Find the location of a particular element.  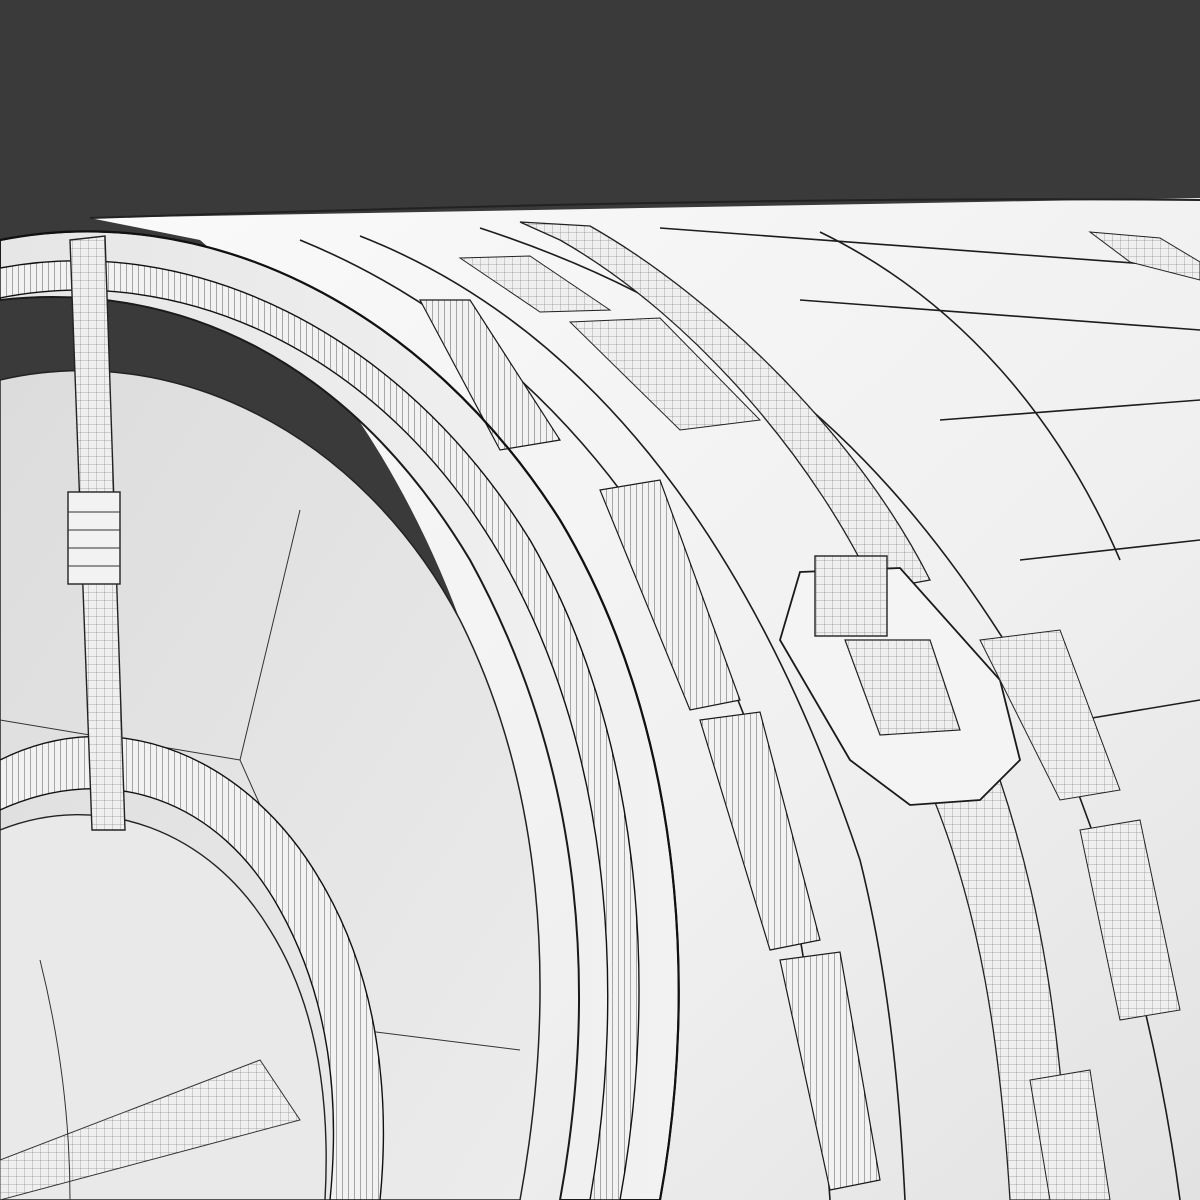

buckle-tab is located at coordinates (851, 596).